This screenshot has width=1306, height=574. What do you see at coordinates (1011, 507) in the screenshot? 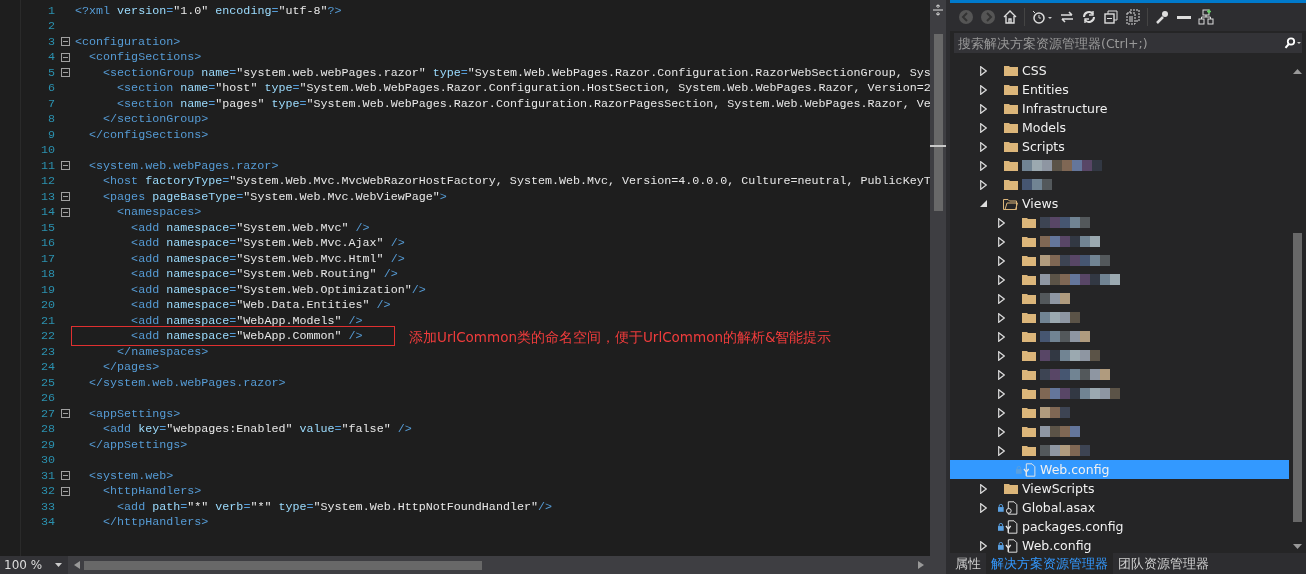
I see `gear-file-icon` at bounding box center [1011, 507].